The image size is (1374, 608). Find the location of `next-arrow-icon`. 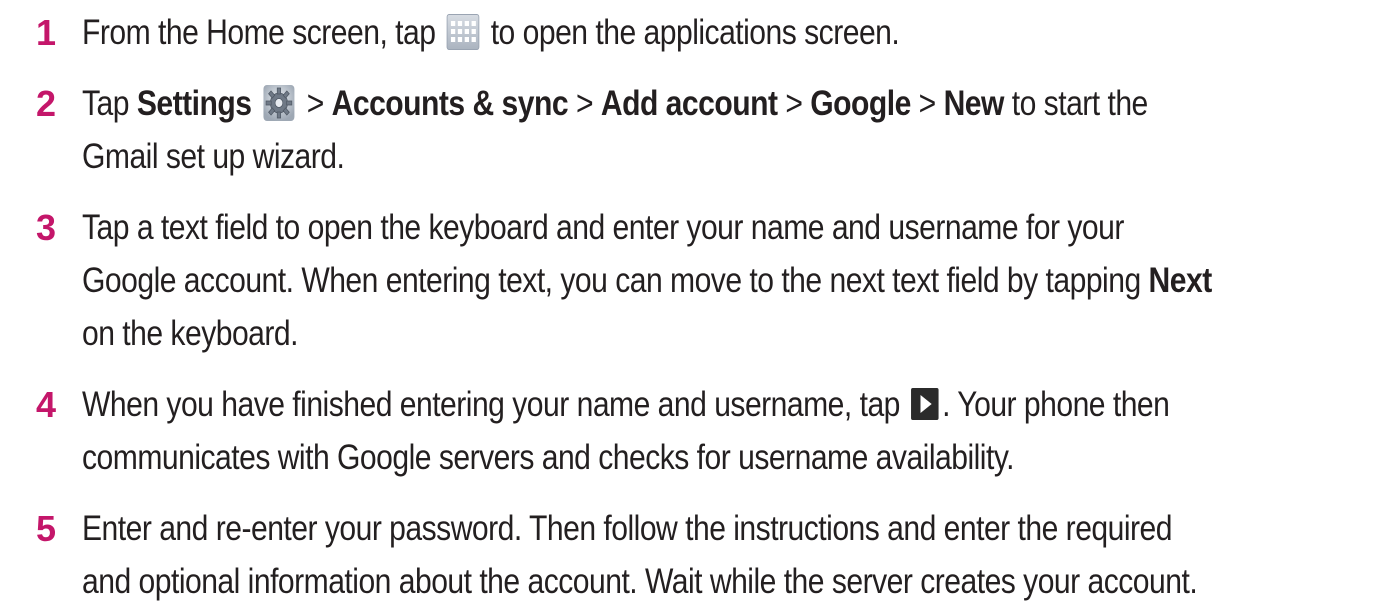

next-arrow-icon is located at coordinates (925, 403).